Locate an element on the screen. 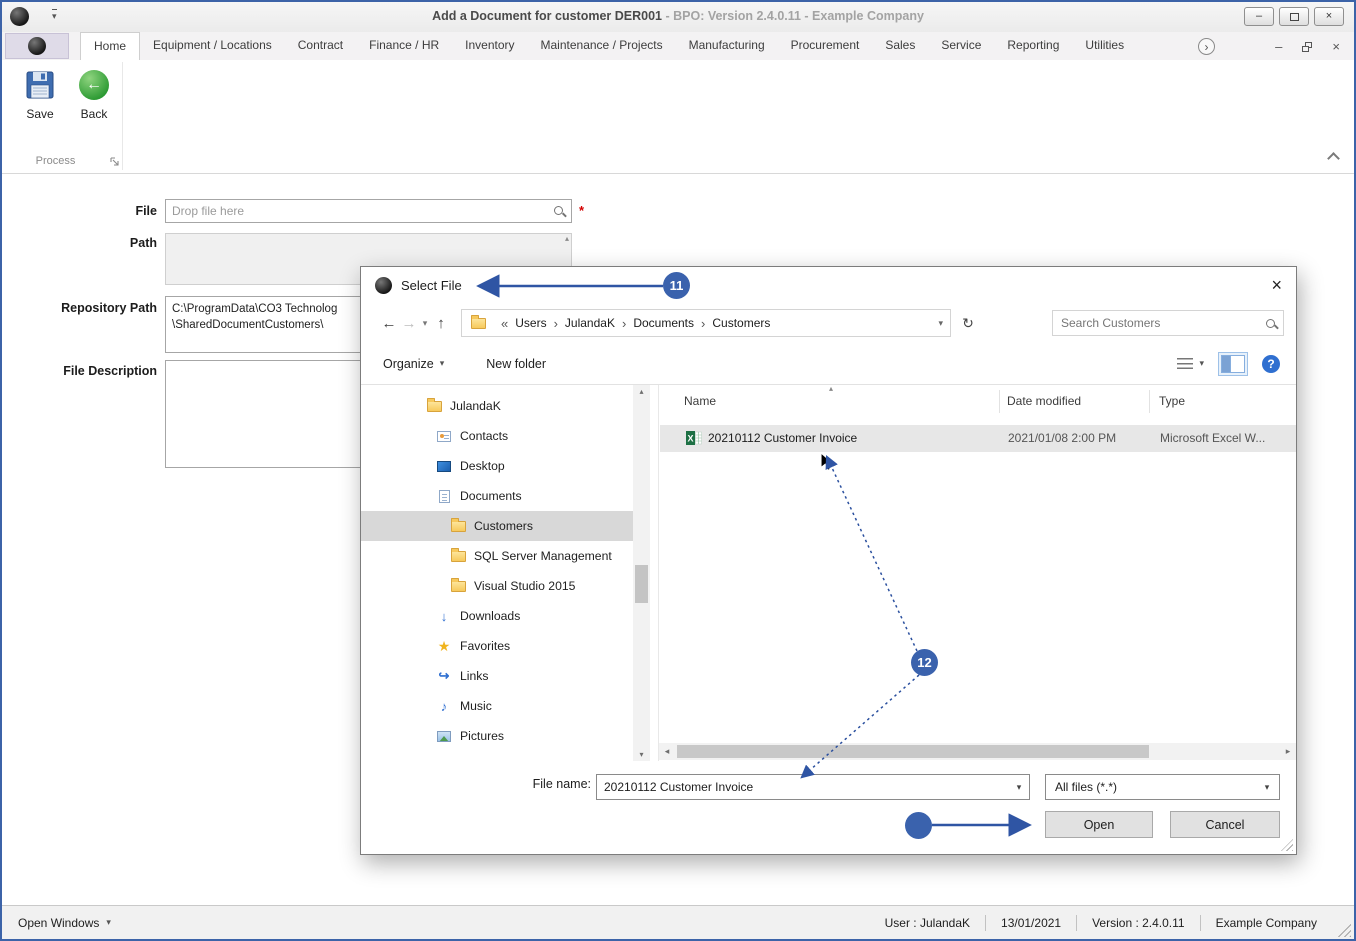 The image size is (1356, 941). collapse-ribbon-icon is located at coordinates (1333, 158).